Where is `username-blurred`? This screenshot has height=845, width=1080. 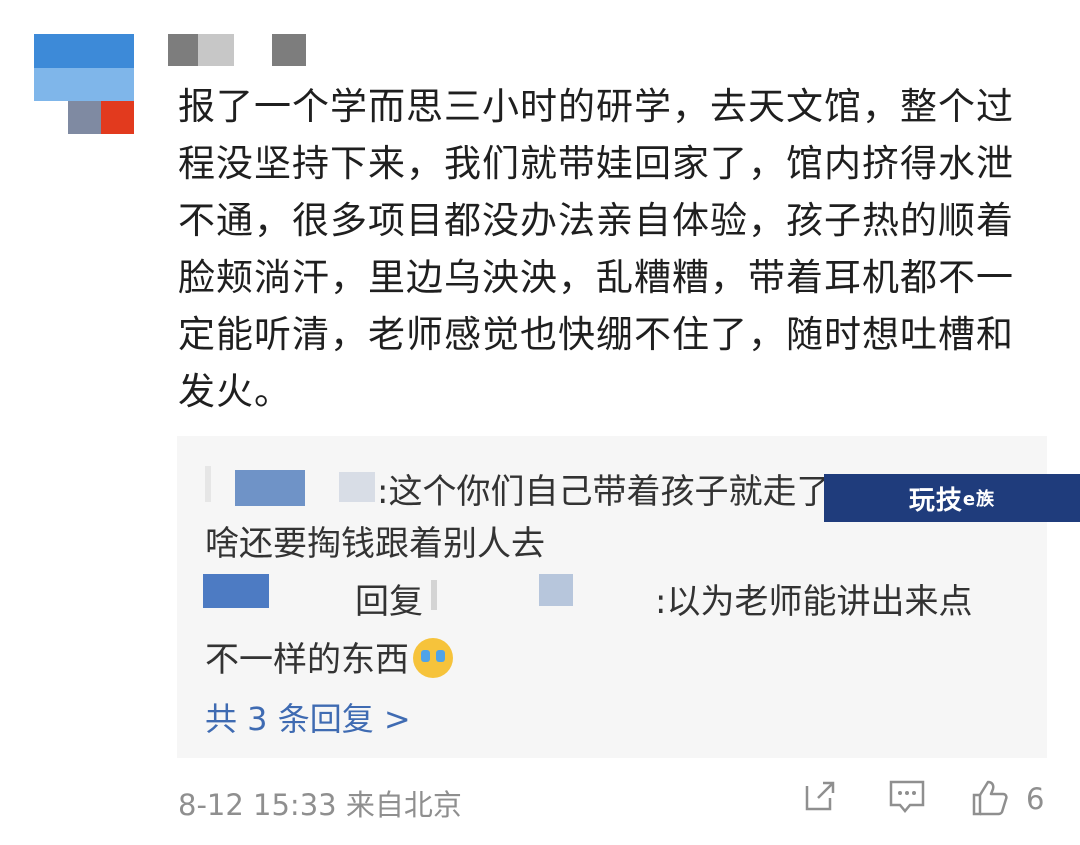 username-blurred is located at coordinates (238, 50).